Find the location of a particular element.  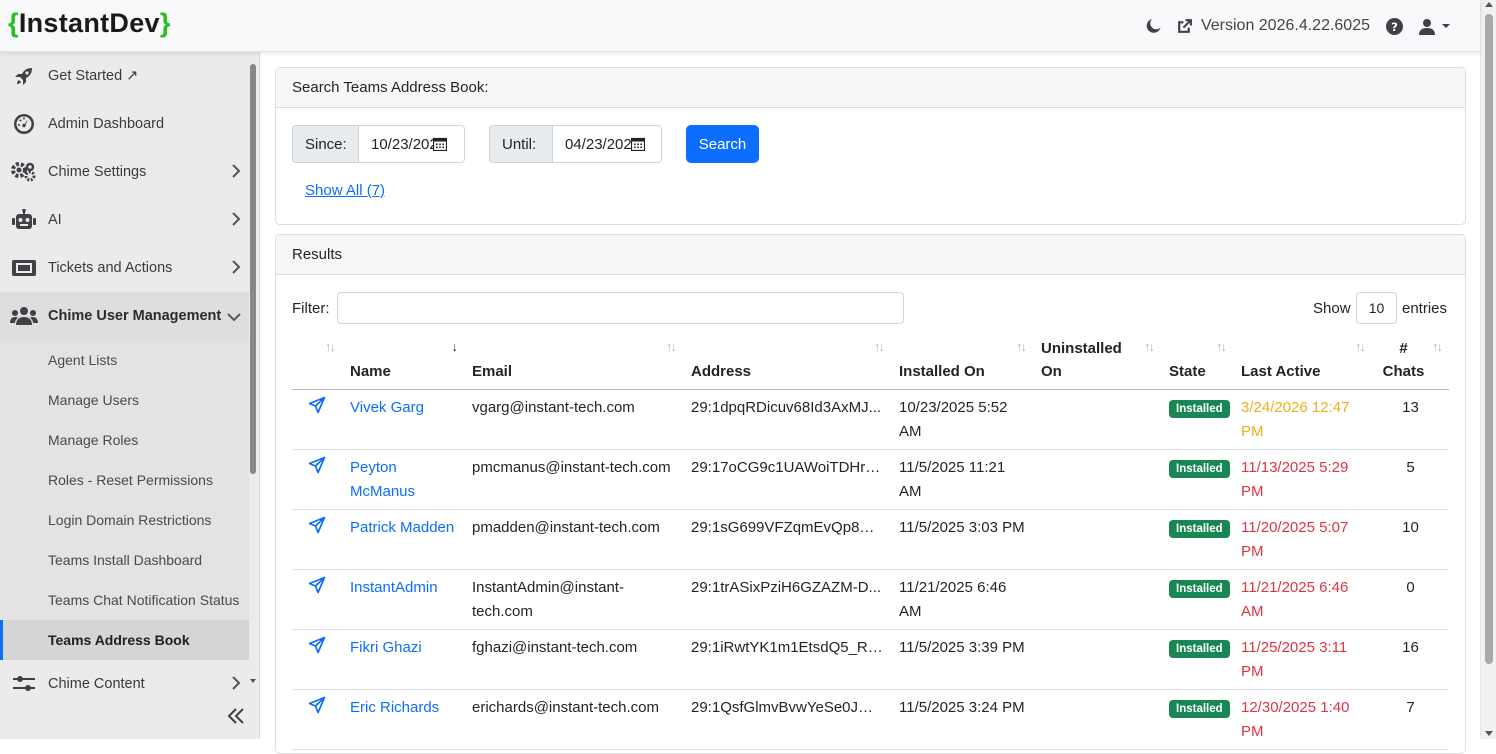

user-name-link: Vivek Garg is located at coordinates (403, 419).